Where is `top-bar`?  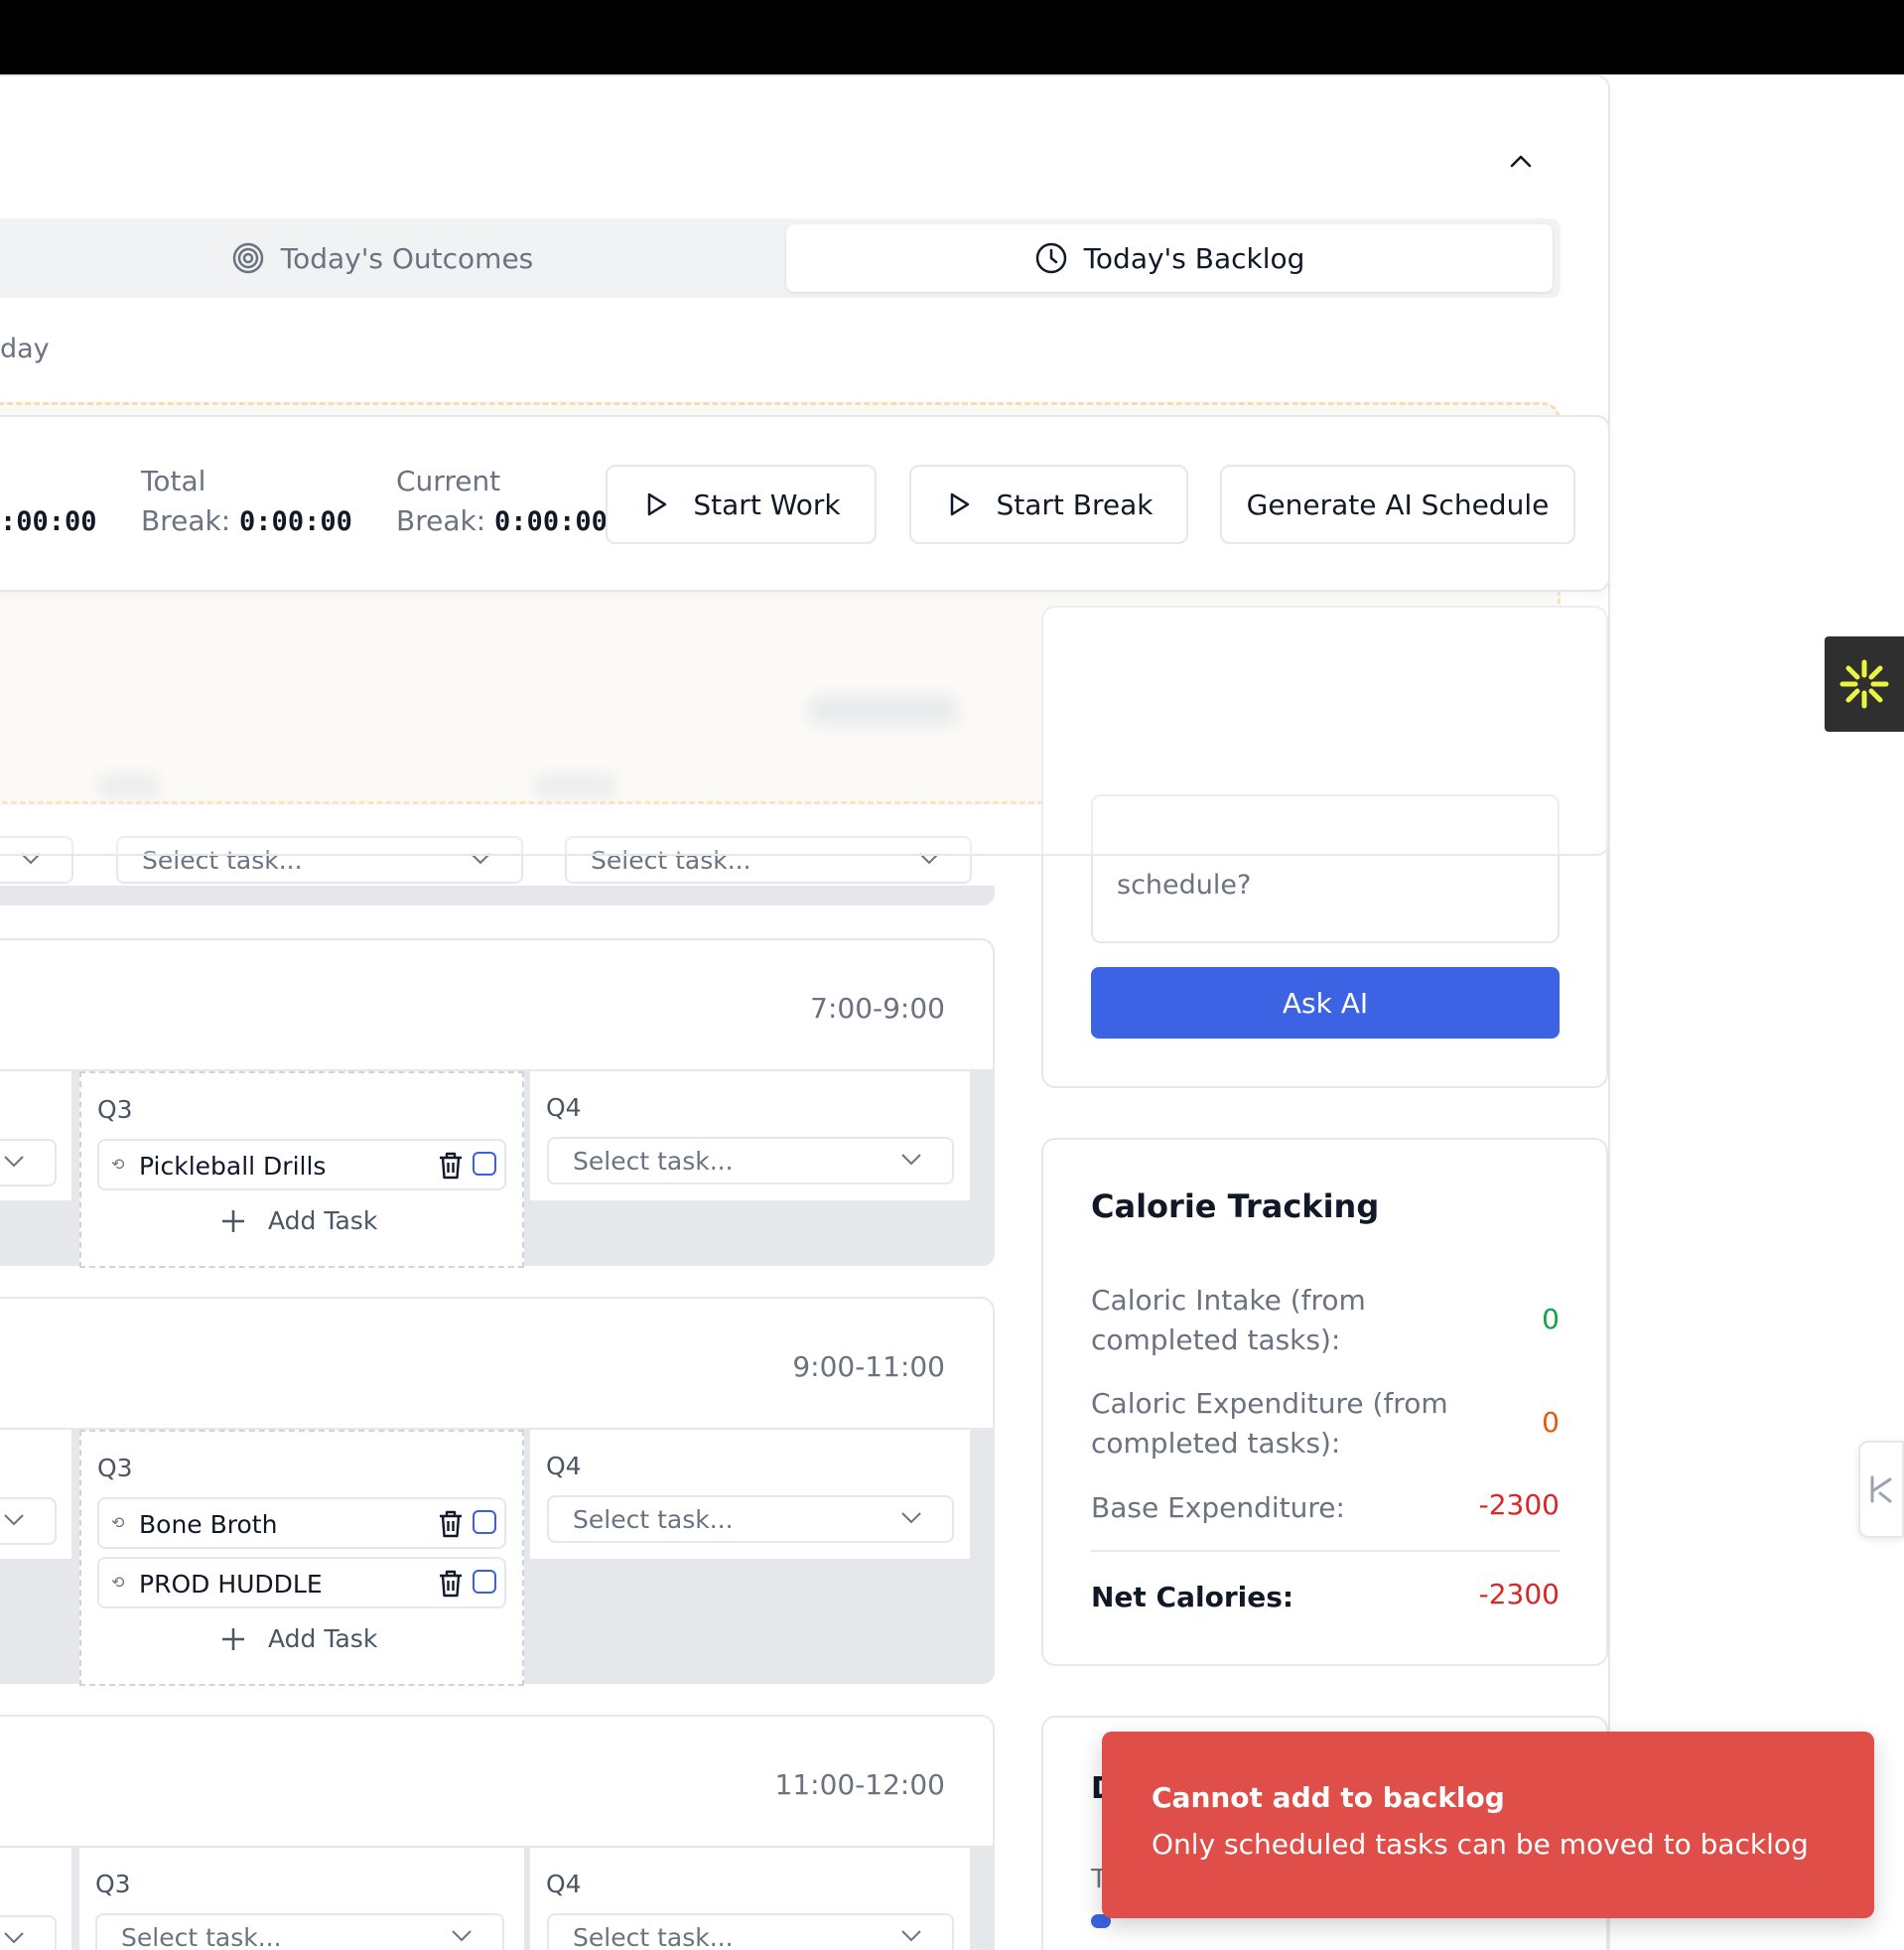 top-bar is located at coordinates (952, 37).